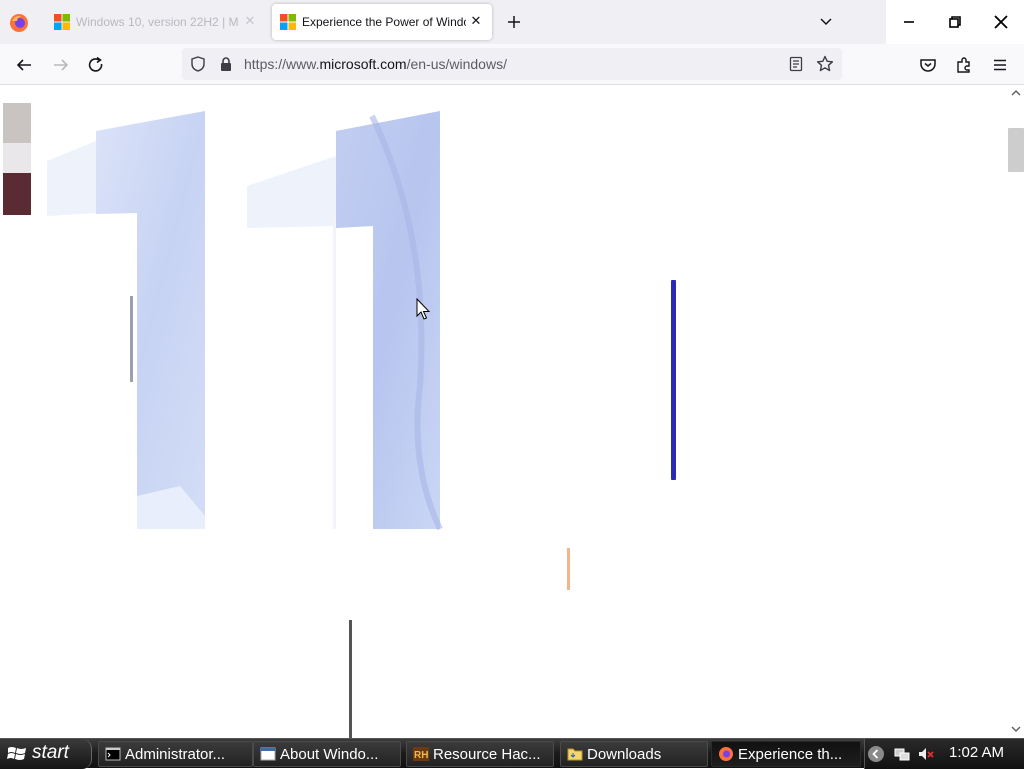 This screenshot has width=1024, height=769. Describe the element at coordinates (1000, 65) in the screenshot. I see `menu-hamburger-icon` at that location.